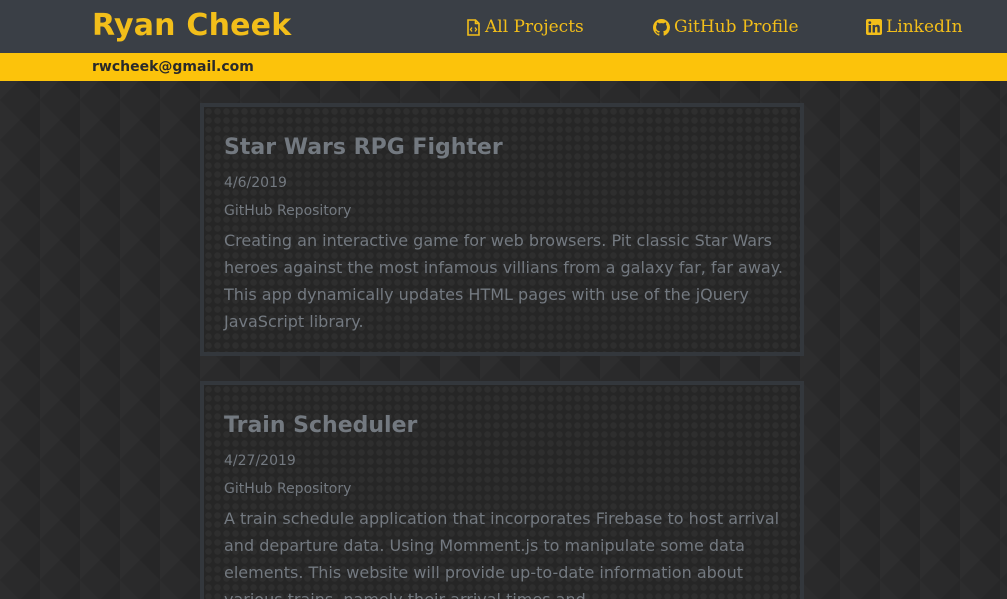 Image resolution: width=1007 pixels, height=599 pixels. What do you see at coordinates (924, 27) in the screenshot?
I see `nav-linkedin-label: LinkedIn` at bounding box center [924, 27].